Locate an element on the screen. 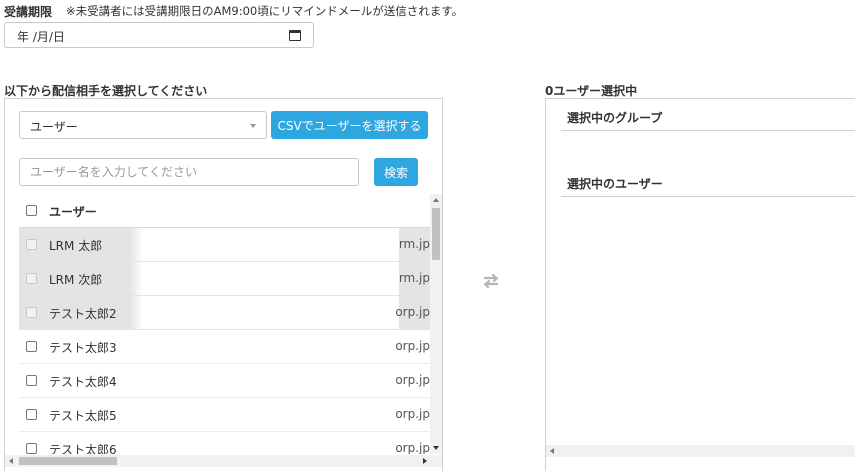 The width and height of the screenshot is (855, 471). user-row: LRM 次郎 rm.jp is located at coordinates (224, 279).